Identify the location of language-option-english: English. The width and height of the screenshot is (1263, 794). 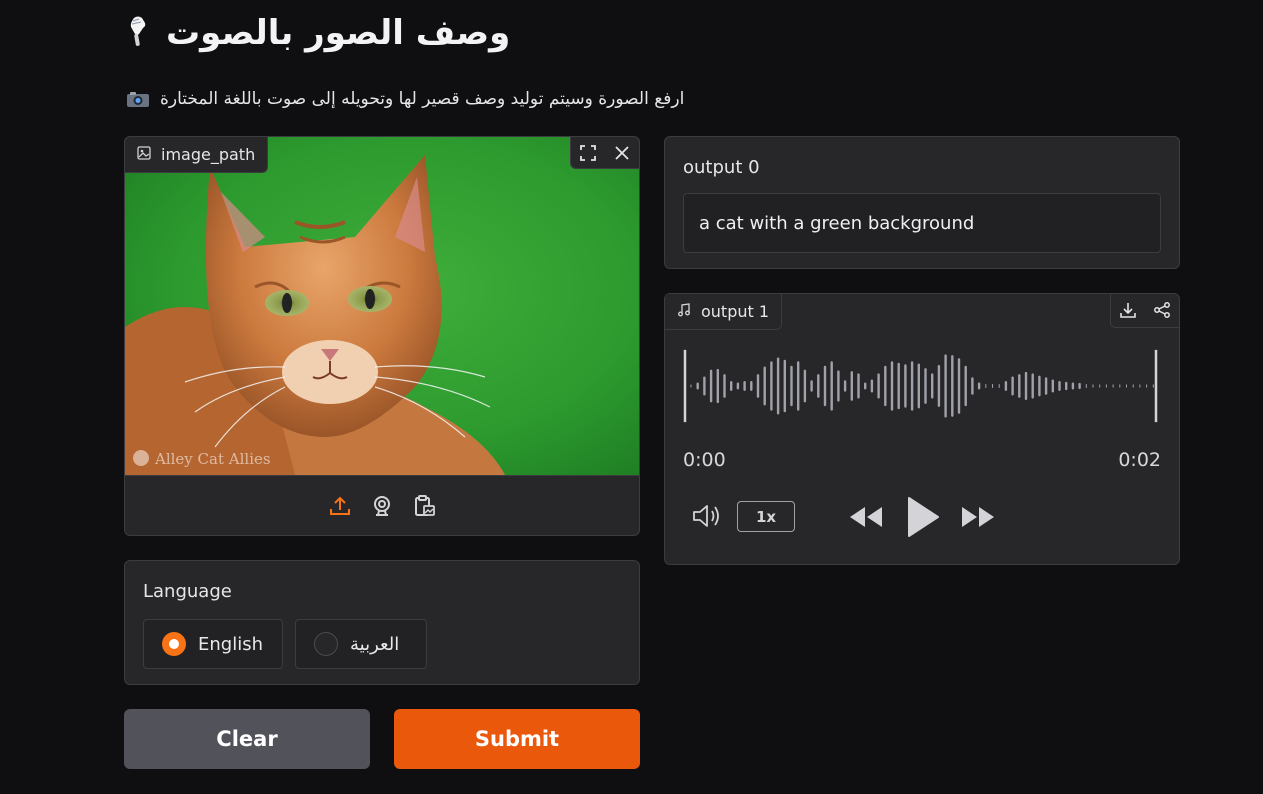
(213, 644).